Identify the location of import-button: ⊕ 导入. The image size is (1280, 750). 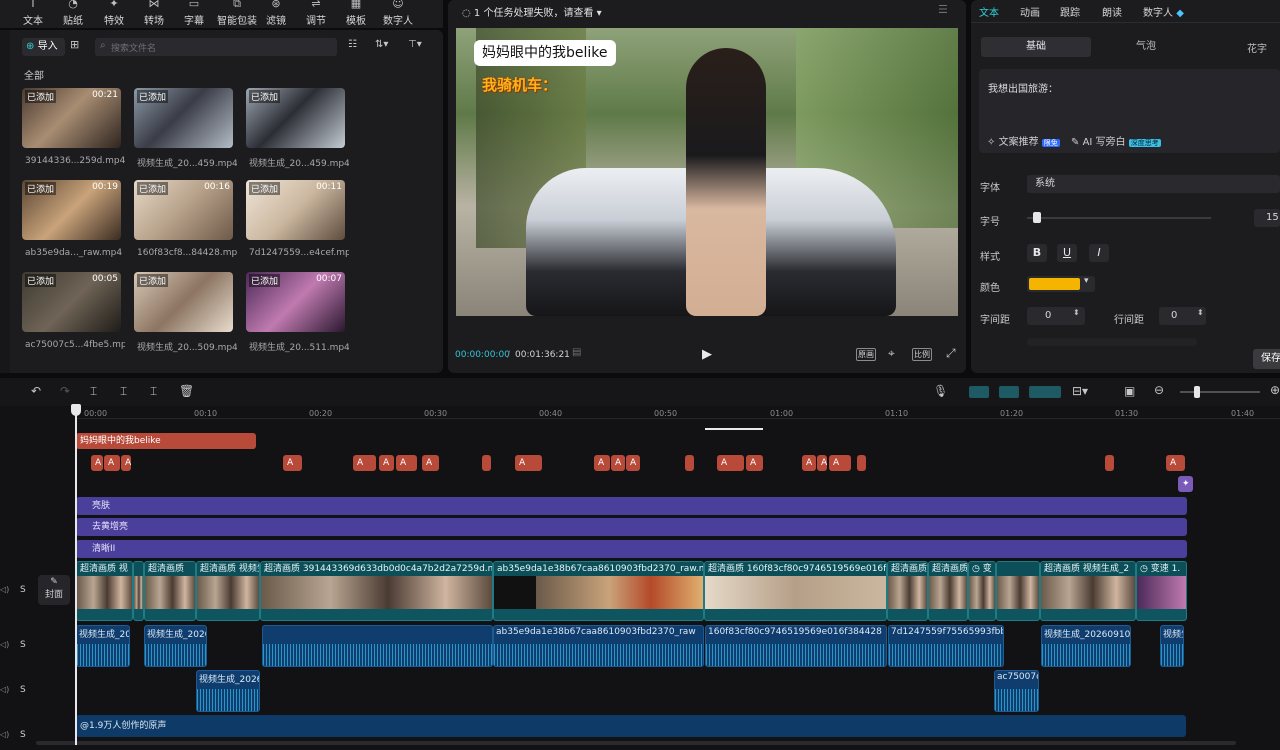
(43, 47).